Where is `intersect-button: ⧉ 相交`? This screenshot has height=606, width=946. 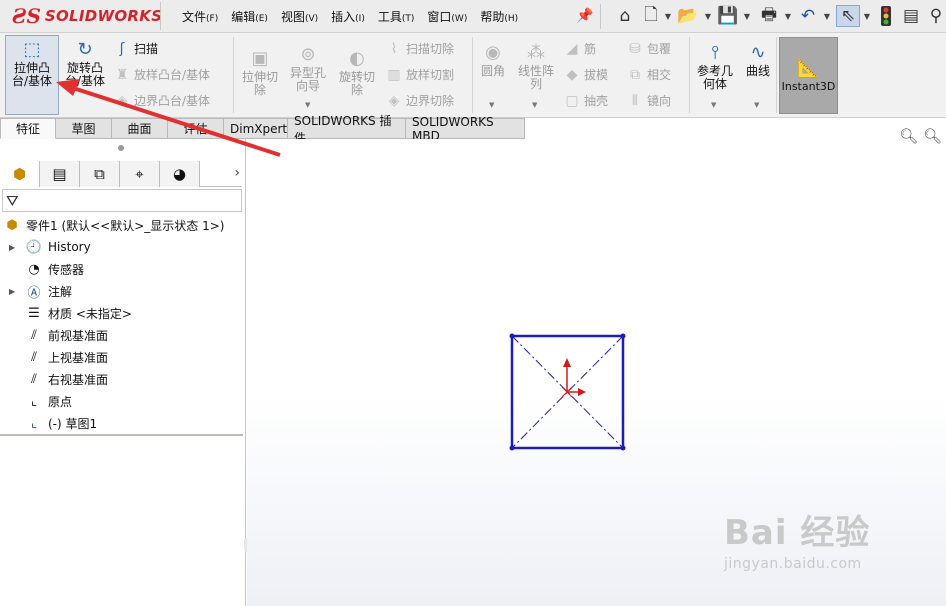
intersect-button: ⧉ 相交 is located at coordinates (648, 74).